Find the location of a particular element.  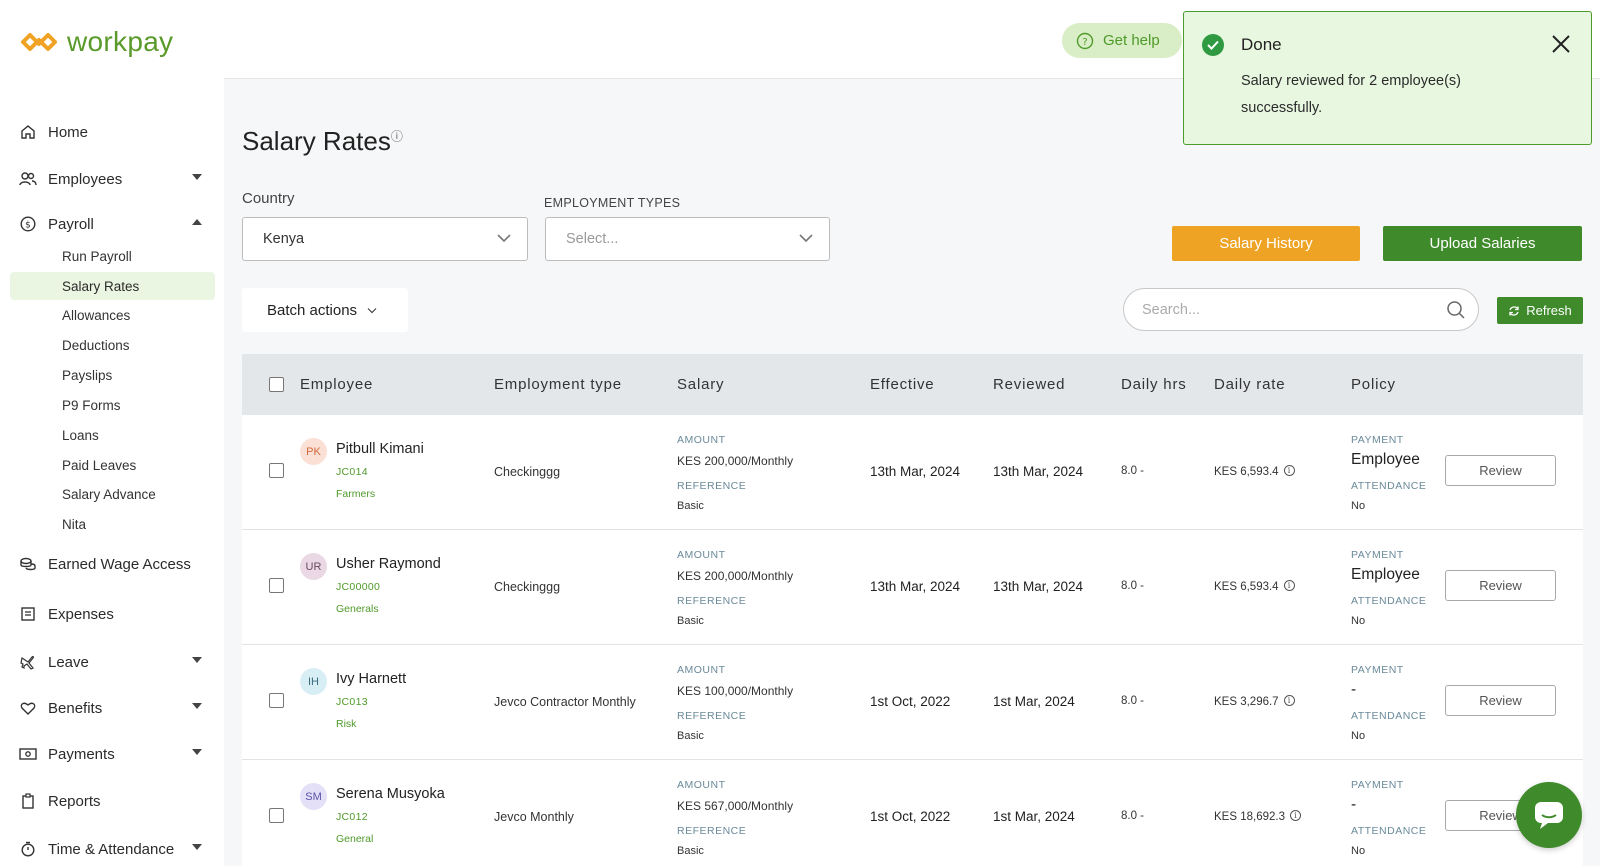

salary-amount: KES 567,000/Monthly is located at coordinates (735, 806).